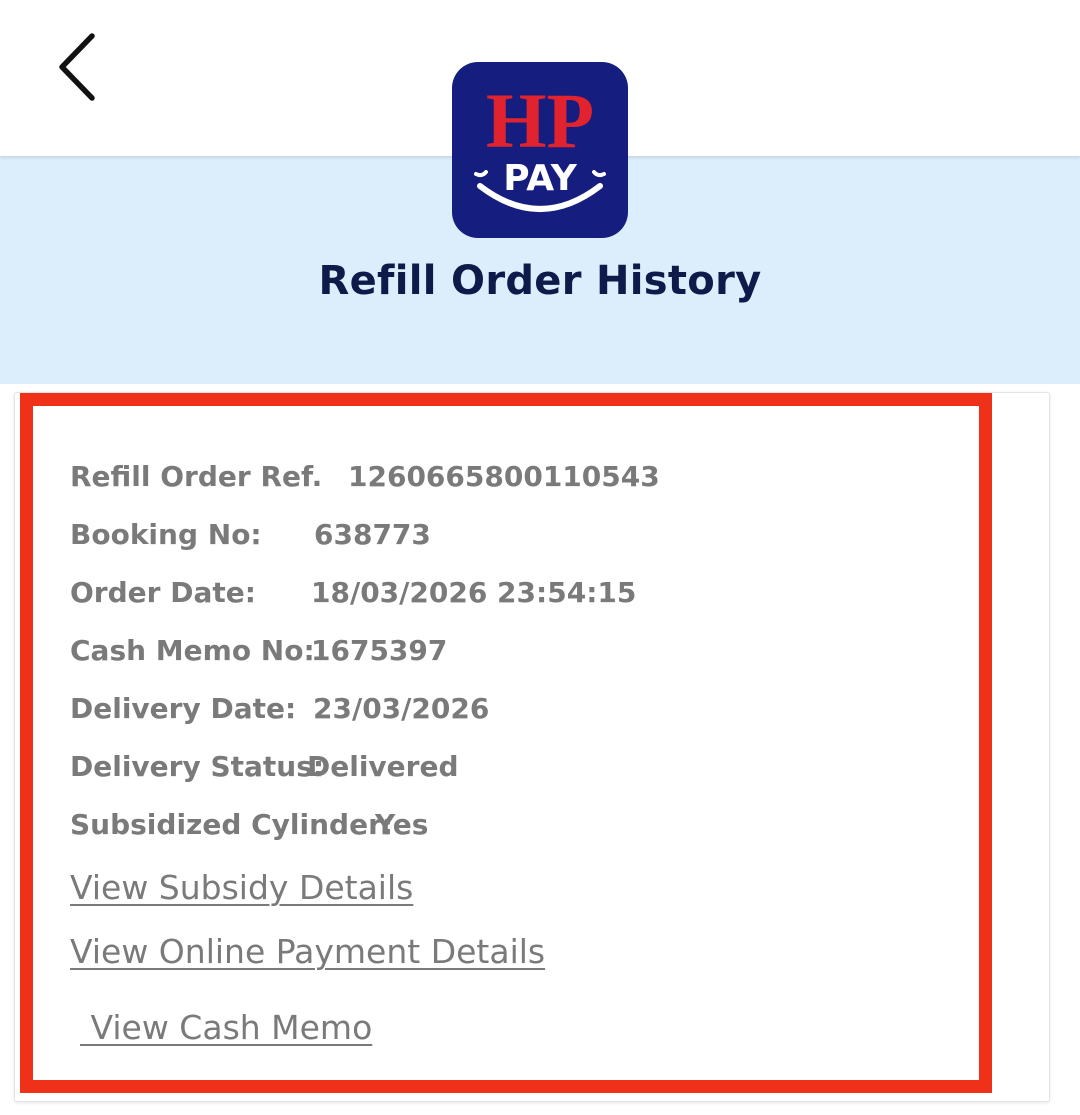 Image resolution: width=1080 pixels, height=1115 pixels. Describe the element at coordinates (183, 708) in the screenshot. I see `field-label: Delivery Date:` at that location.